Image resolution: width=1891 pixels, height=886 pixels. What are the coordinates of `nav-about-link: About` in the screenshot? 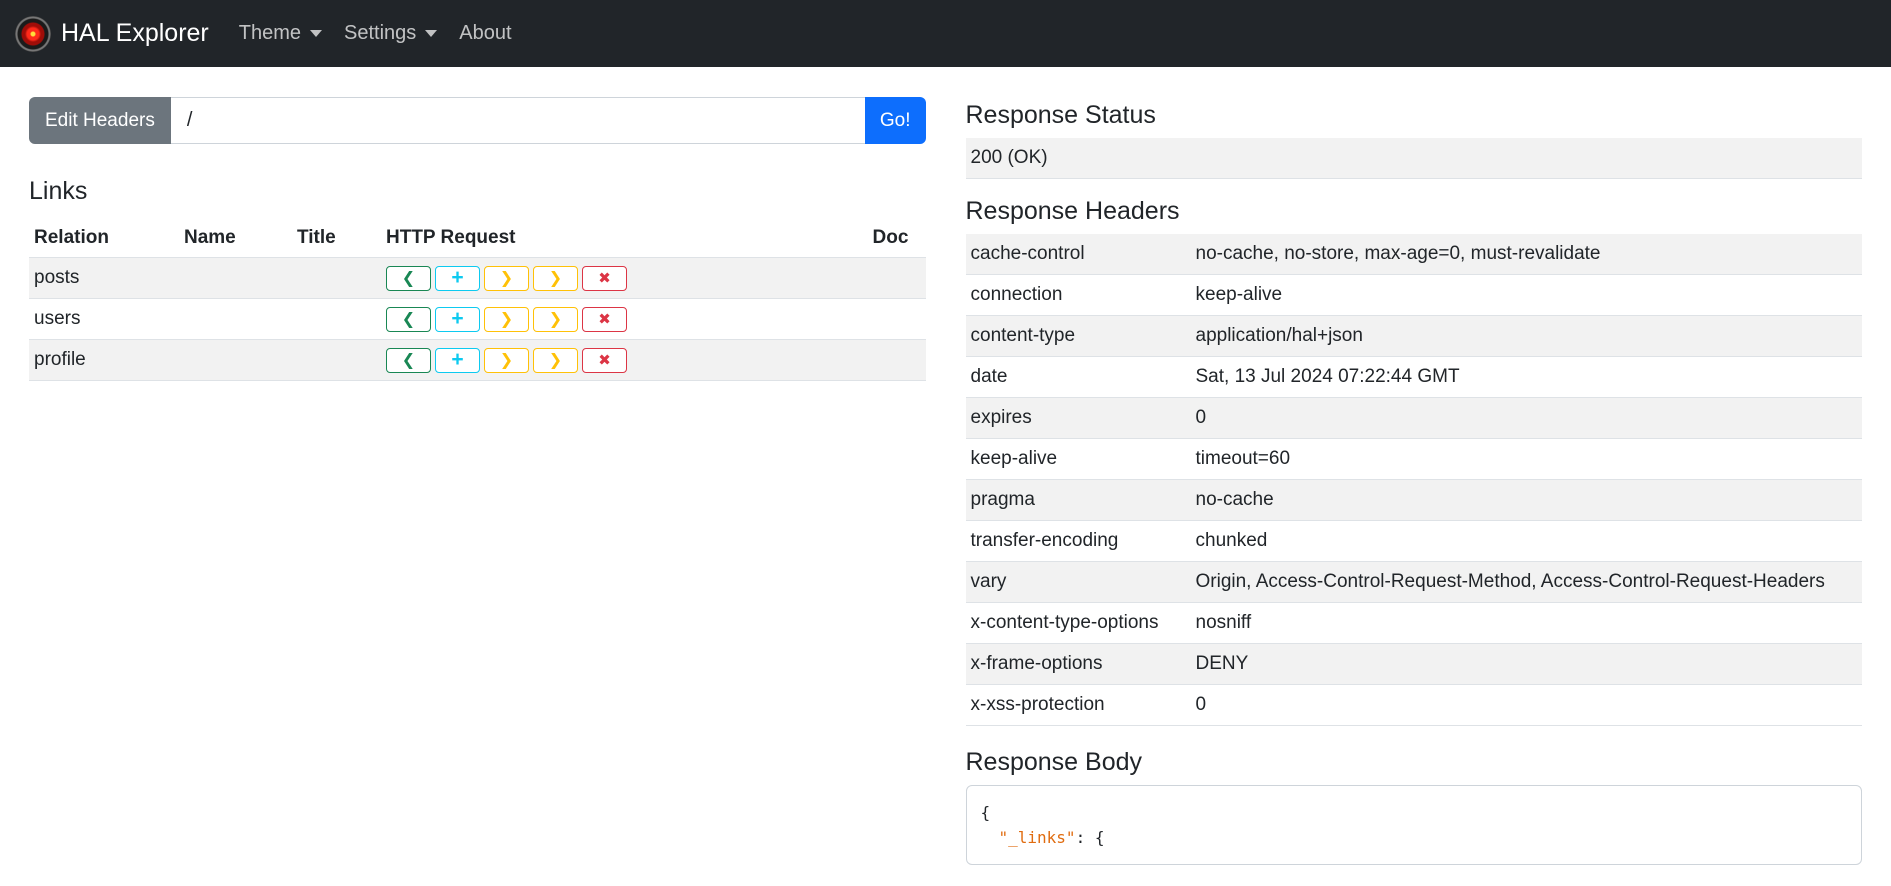 It's located at (485, 33).